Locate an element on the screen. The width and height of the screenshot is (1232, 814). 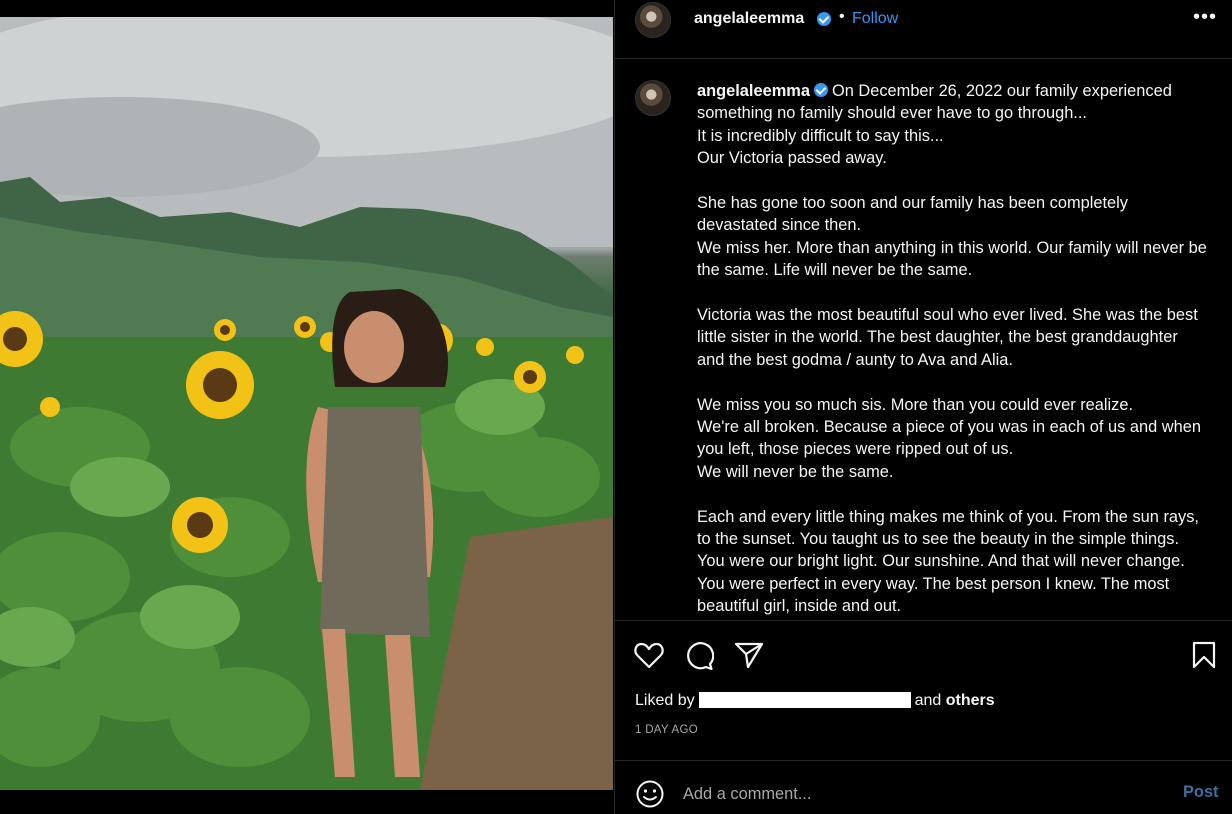
follow-button: Follow is located at coordinates (875, 19).